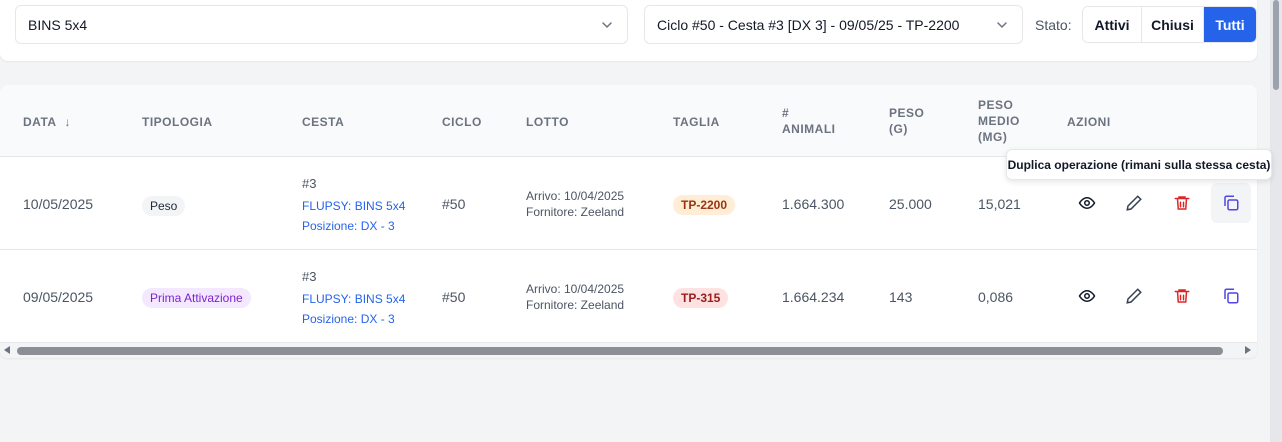  What do you see at coordinates (701, 298) in the screenshot?
I see `taglia-badge: TP-315` at bounding box center [701, 298].